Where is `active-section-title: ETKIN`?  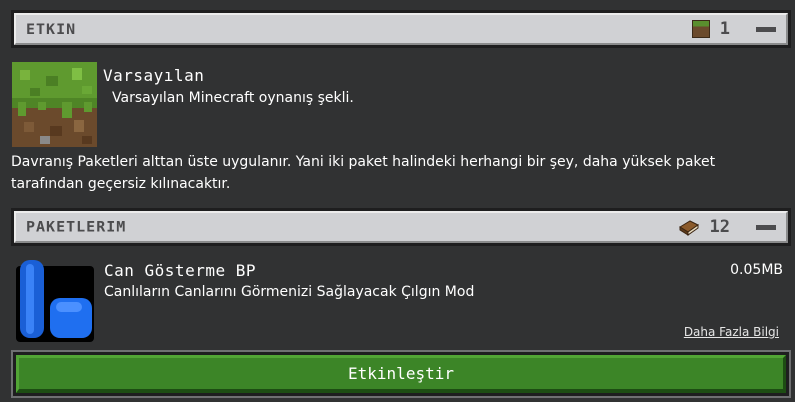
active-section-title: ETKIN is located at coordinates (51, 29).